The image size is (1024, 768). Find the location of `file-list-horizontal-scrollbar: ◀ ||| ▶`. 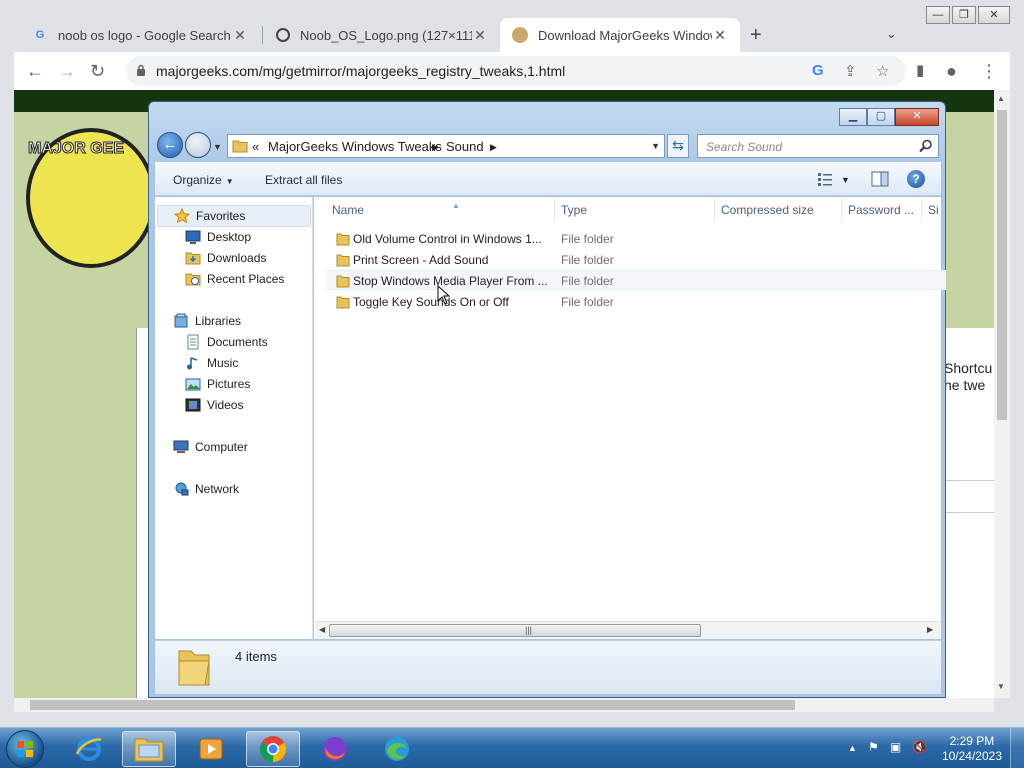

file-list-horizontal-scrollbar: ◀ ||| ▶ is located at coordinates (628, 630).